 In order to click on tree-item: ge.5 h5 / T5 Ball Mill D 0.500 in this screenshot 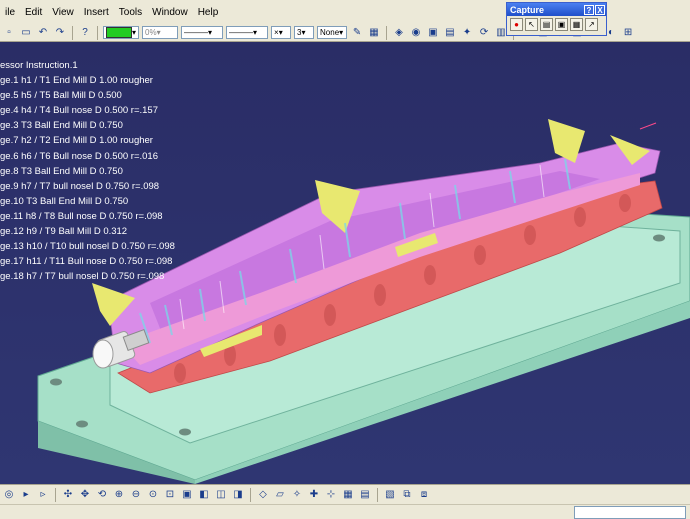, I will do `click(87, 95)`.